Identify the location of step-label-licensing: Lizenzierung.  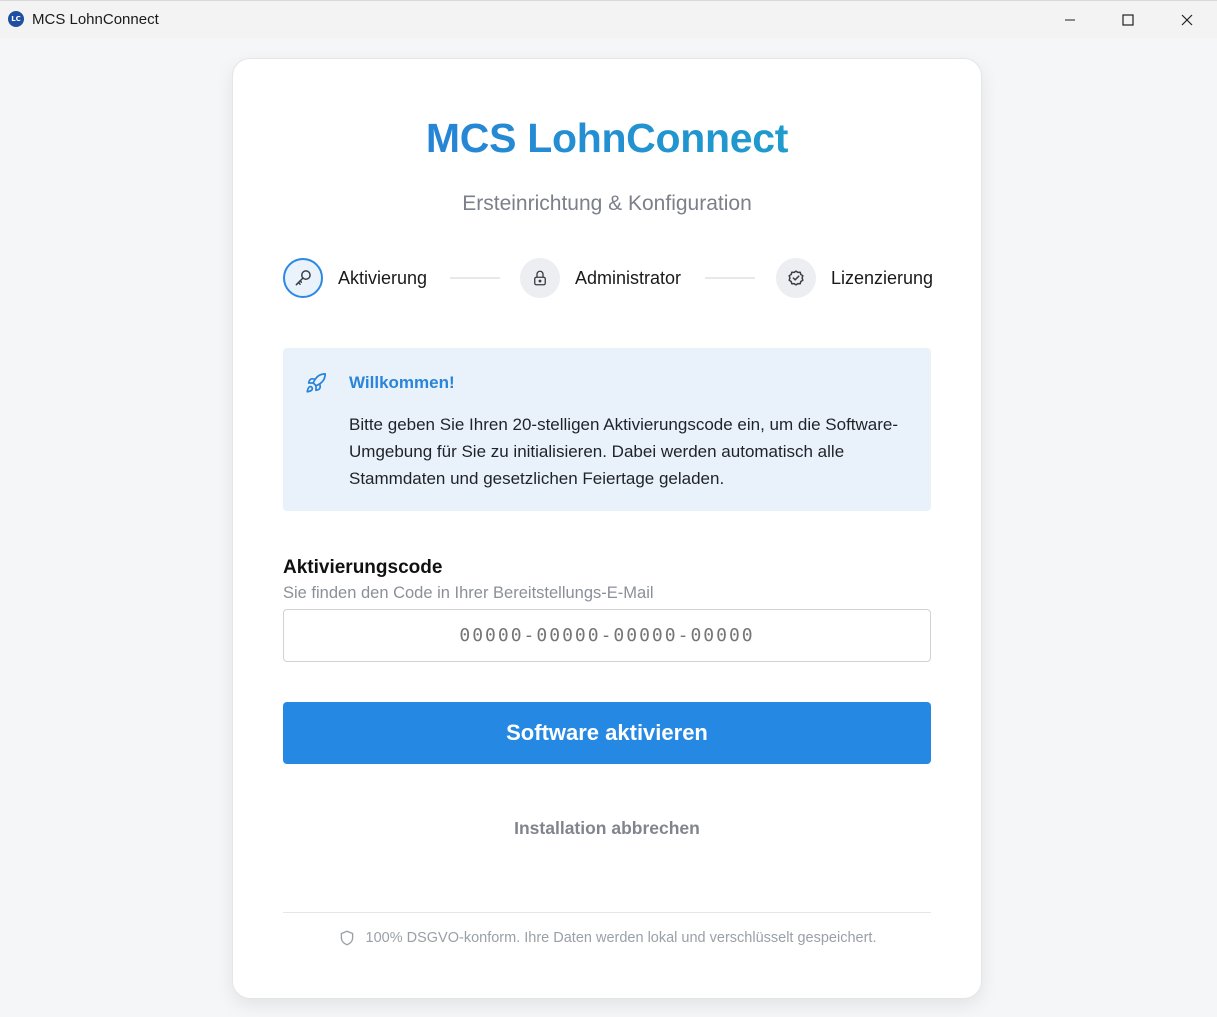
(882, 277).